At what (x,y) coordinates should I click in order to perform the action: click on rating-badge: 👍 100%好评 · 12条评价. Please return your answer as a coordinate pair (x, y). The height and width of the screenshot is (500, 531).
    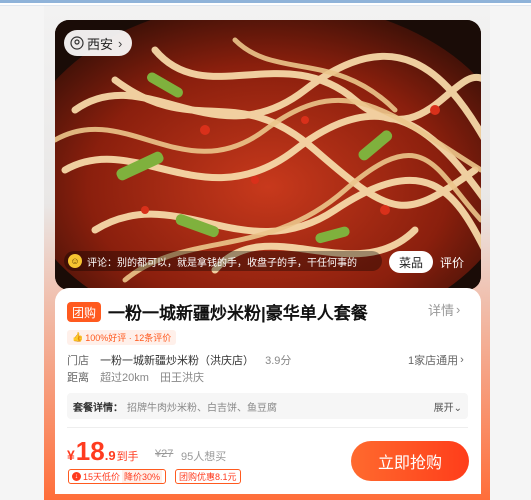
    Looking at the image, I should click on (122, 337).